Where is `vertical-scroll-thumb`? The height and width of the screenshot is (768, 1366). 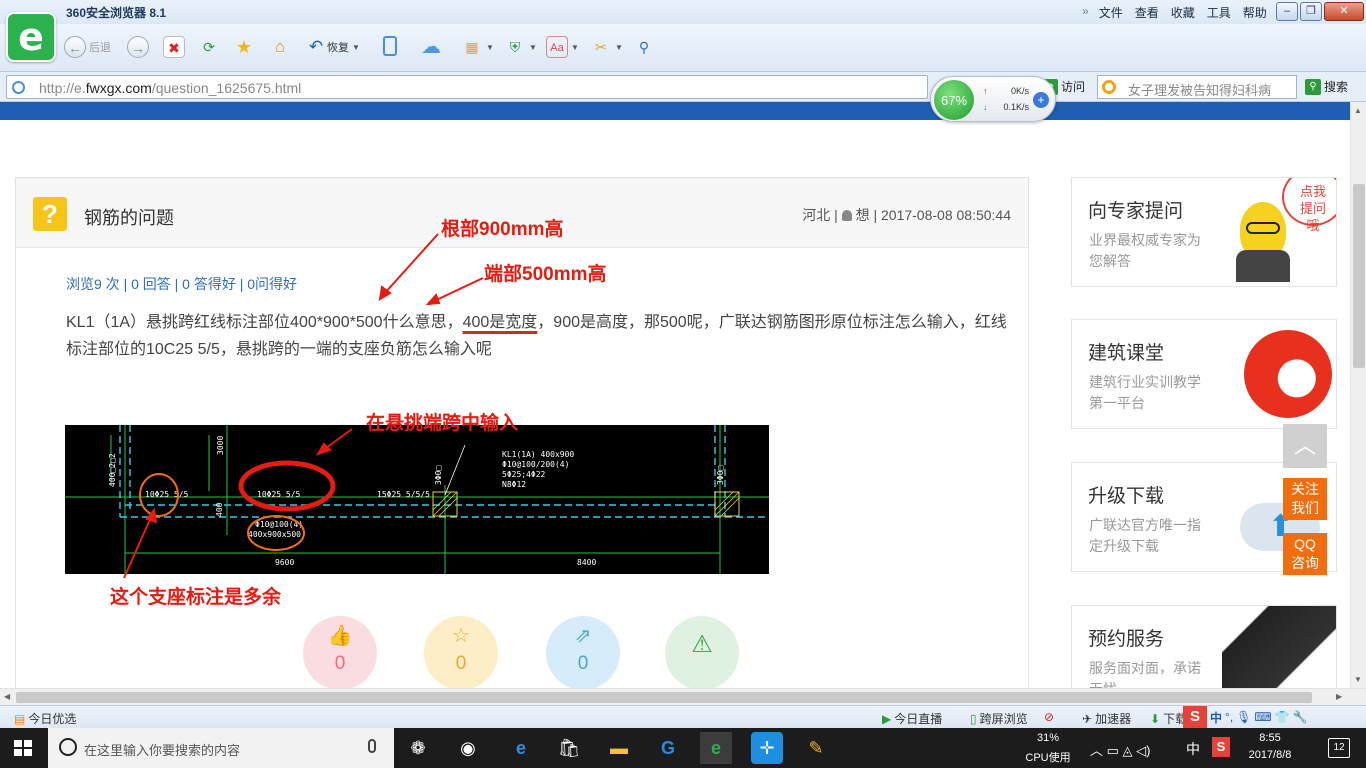 vertical-scroll-thumb is located at coordinates (1359, 276).